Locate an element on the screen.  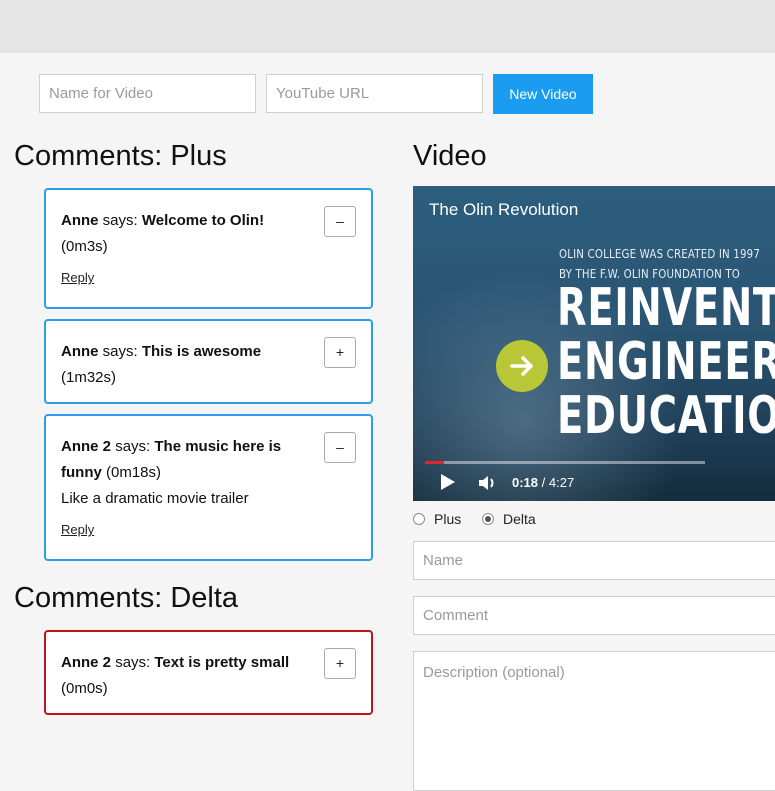
comment-timestamp: (1m32s) is located at coordinates (89, 377).